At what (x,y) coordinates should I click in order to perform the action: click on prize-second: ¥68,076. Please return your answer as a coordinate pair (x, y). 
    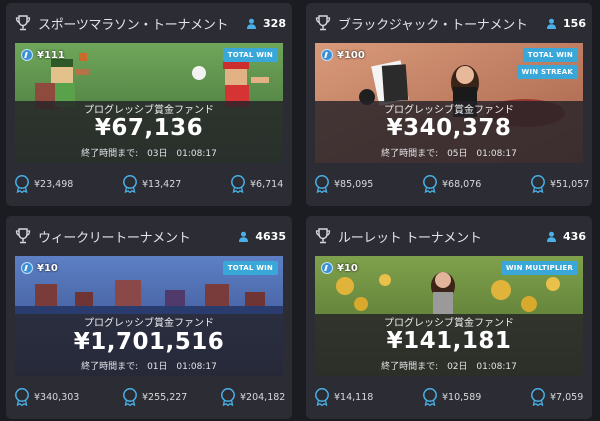
    Looking at the image, I should click on (451, 184).